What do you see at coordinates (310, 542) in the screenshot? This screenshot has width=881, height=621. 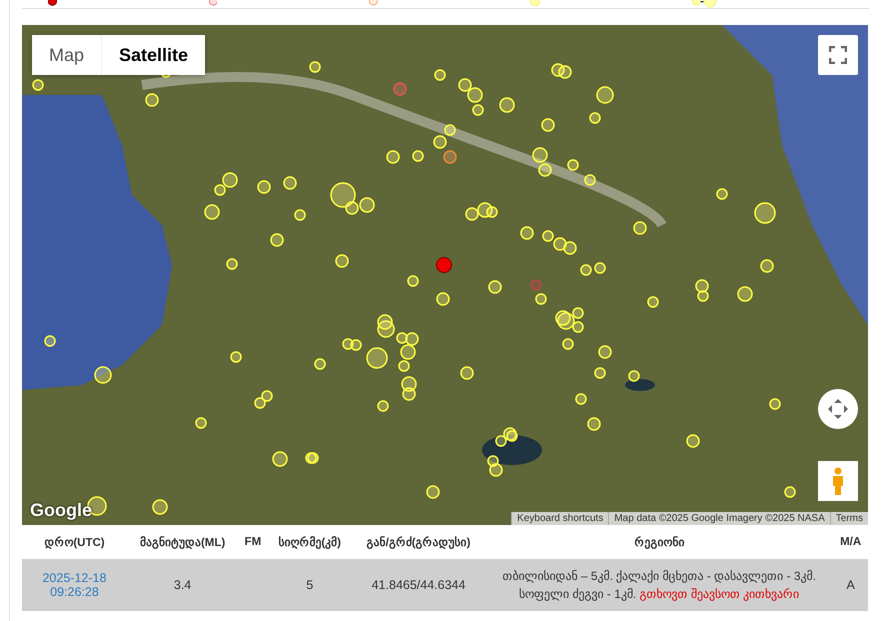 I see `column-header: სიღრმე(კმ)` at bounding box center [310, 542].